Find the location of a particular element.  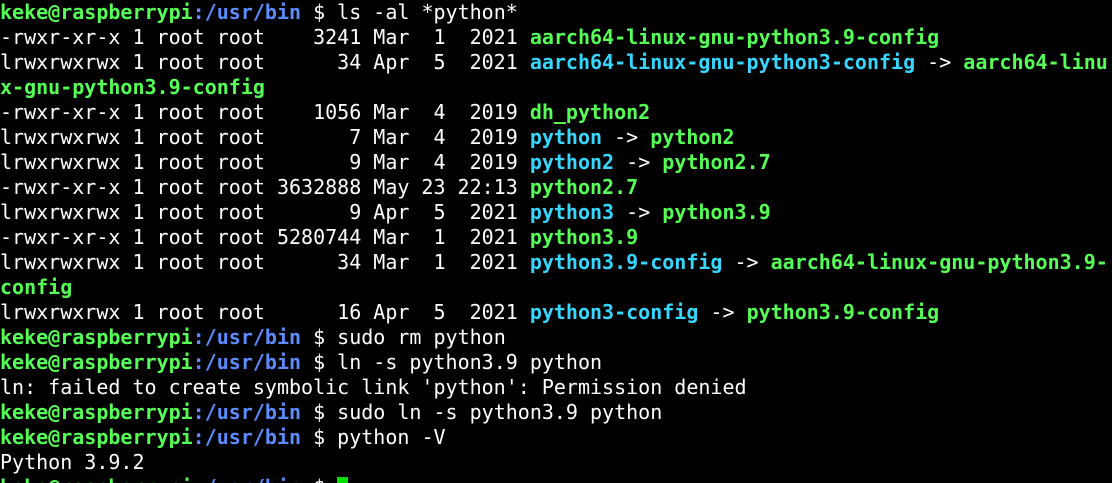

command-text: ls -al *python* is located at coordinates (427, 12).